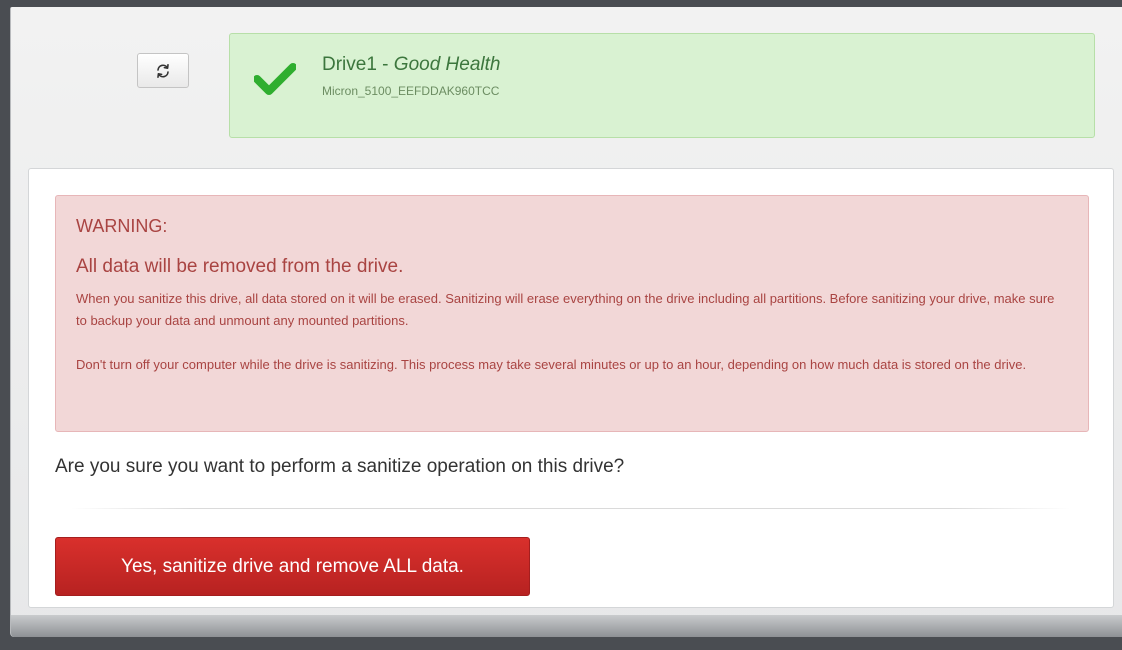  I want to click on drive-title: Drive1 - Good Health, so click(411, 65).